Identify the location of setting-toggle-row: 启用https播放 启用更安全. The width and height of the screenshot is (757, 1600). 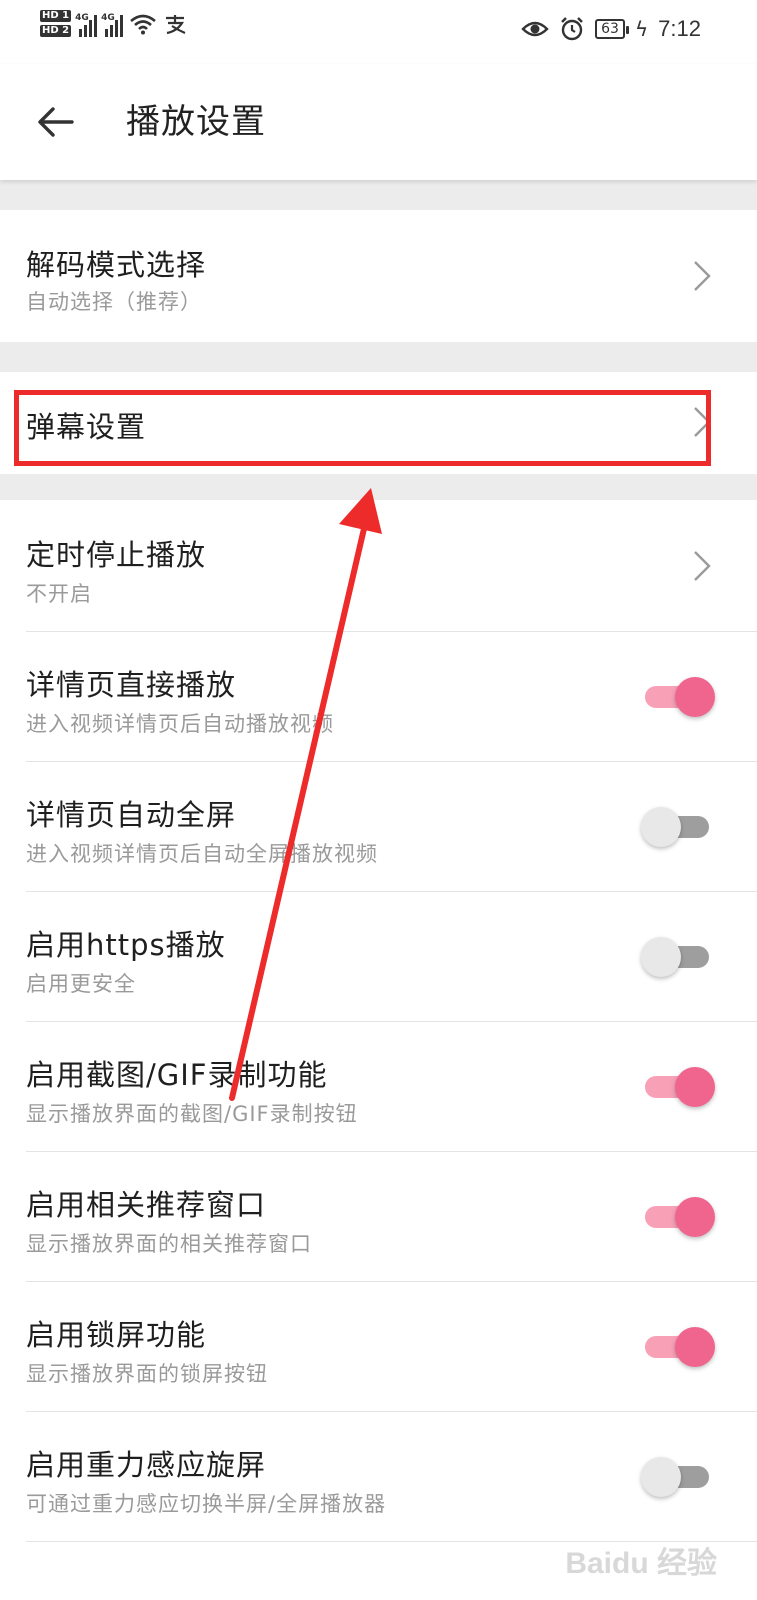
(378, 957).